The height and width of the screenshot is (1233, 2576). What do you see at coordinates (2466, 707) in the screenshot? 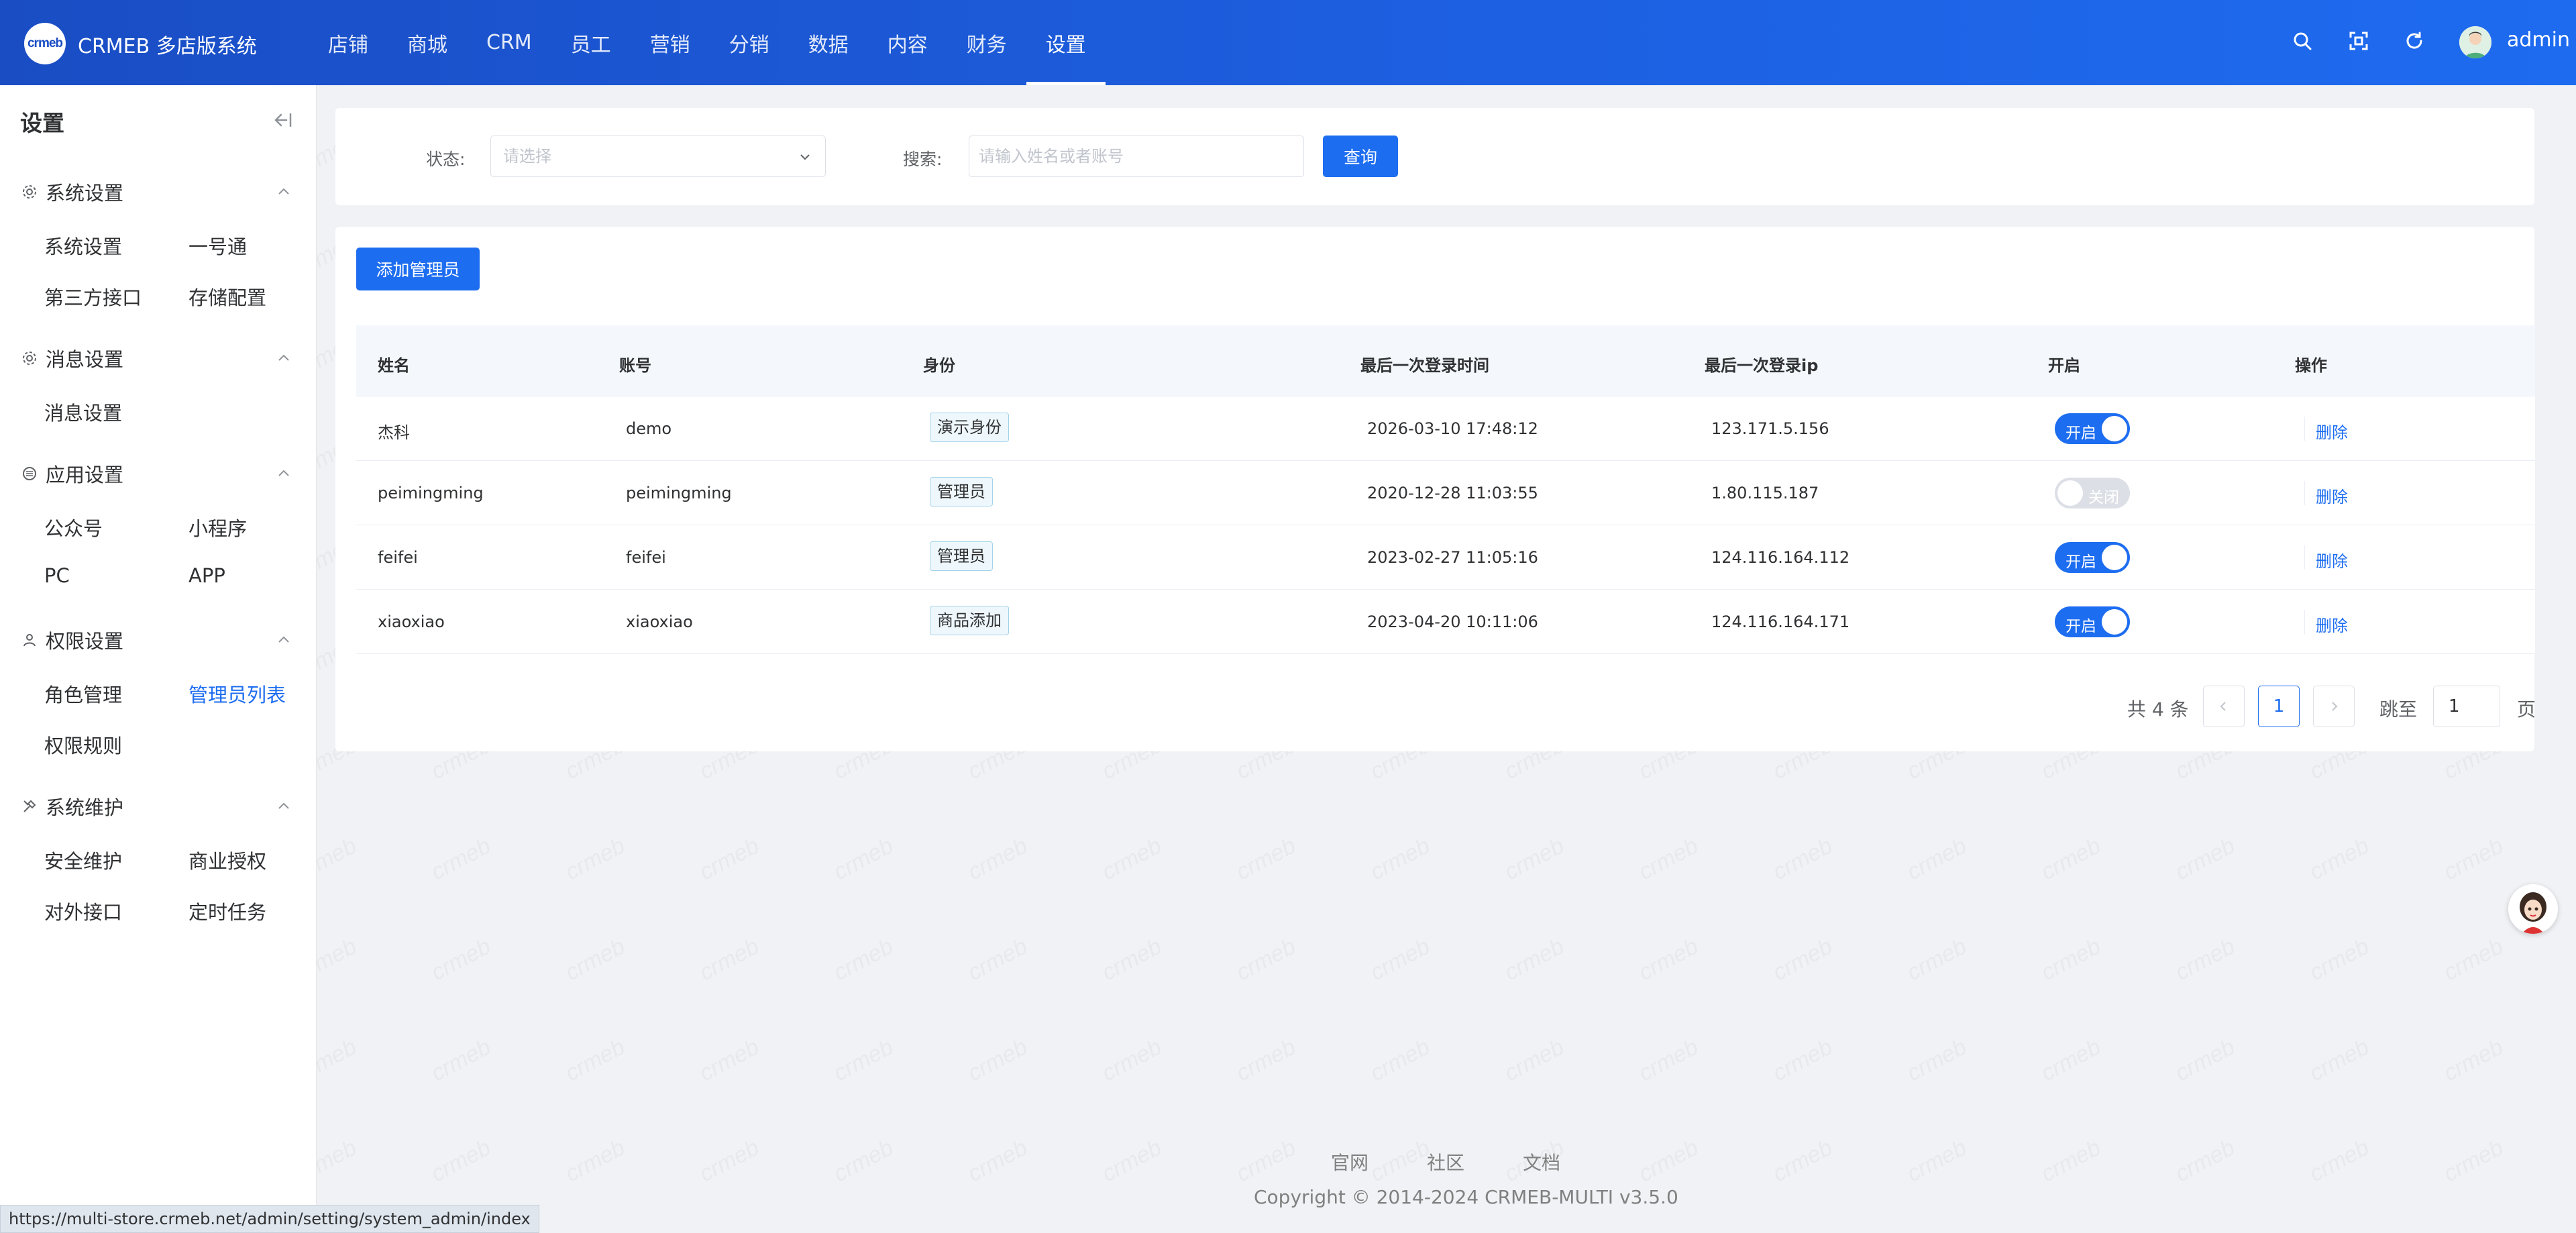
I see `jump-page-input` at bounding box center [2466, 707].